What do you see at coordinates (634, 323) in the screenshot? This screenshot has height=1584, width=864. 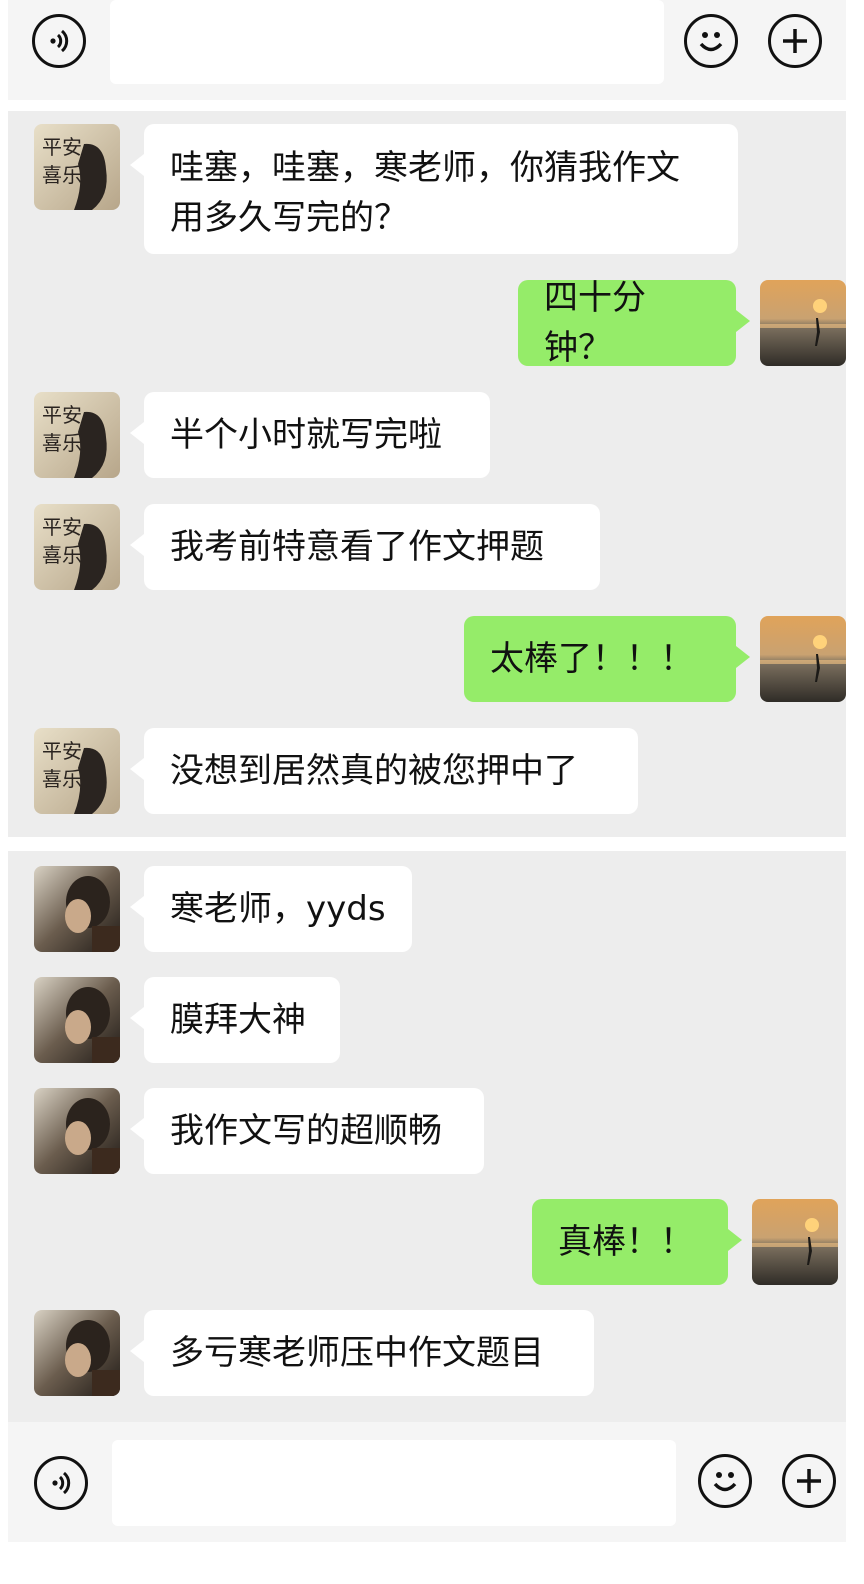 I see `message-bubble-outgoing: 四十分钟？` at bounding box center [634, 323].